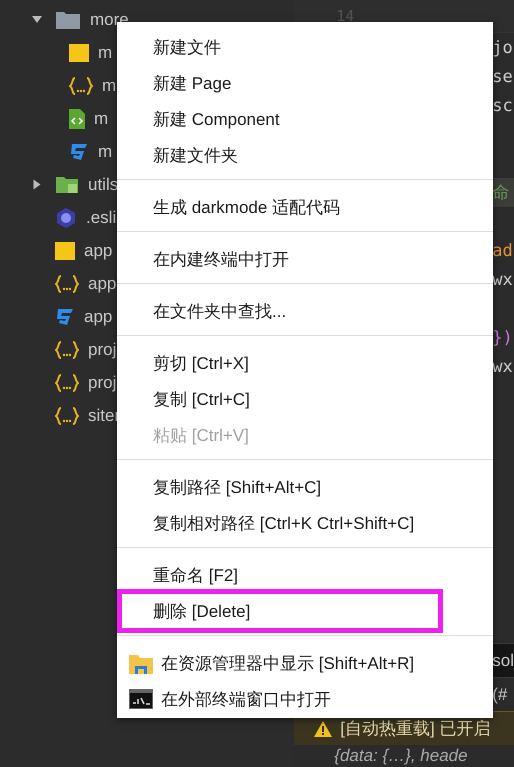  What do you see at coordinates (305, 47) in the screenshot?
I see `menu-item: 新建文件` at bounding box center [305, 47].